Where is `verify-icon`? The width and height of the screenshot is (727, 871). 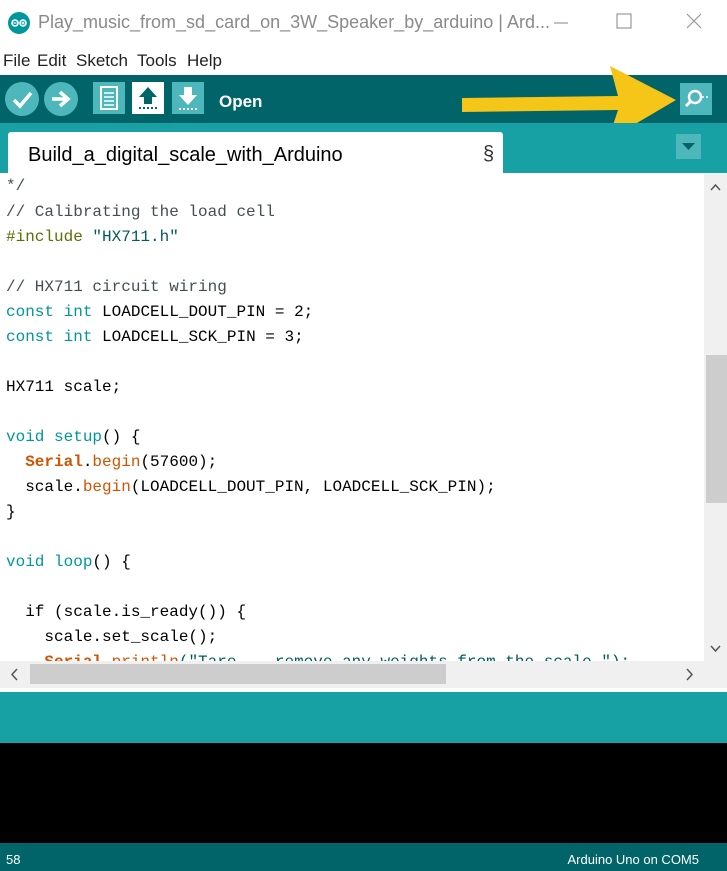 verify-icon is located at coordinates (22, 100).